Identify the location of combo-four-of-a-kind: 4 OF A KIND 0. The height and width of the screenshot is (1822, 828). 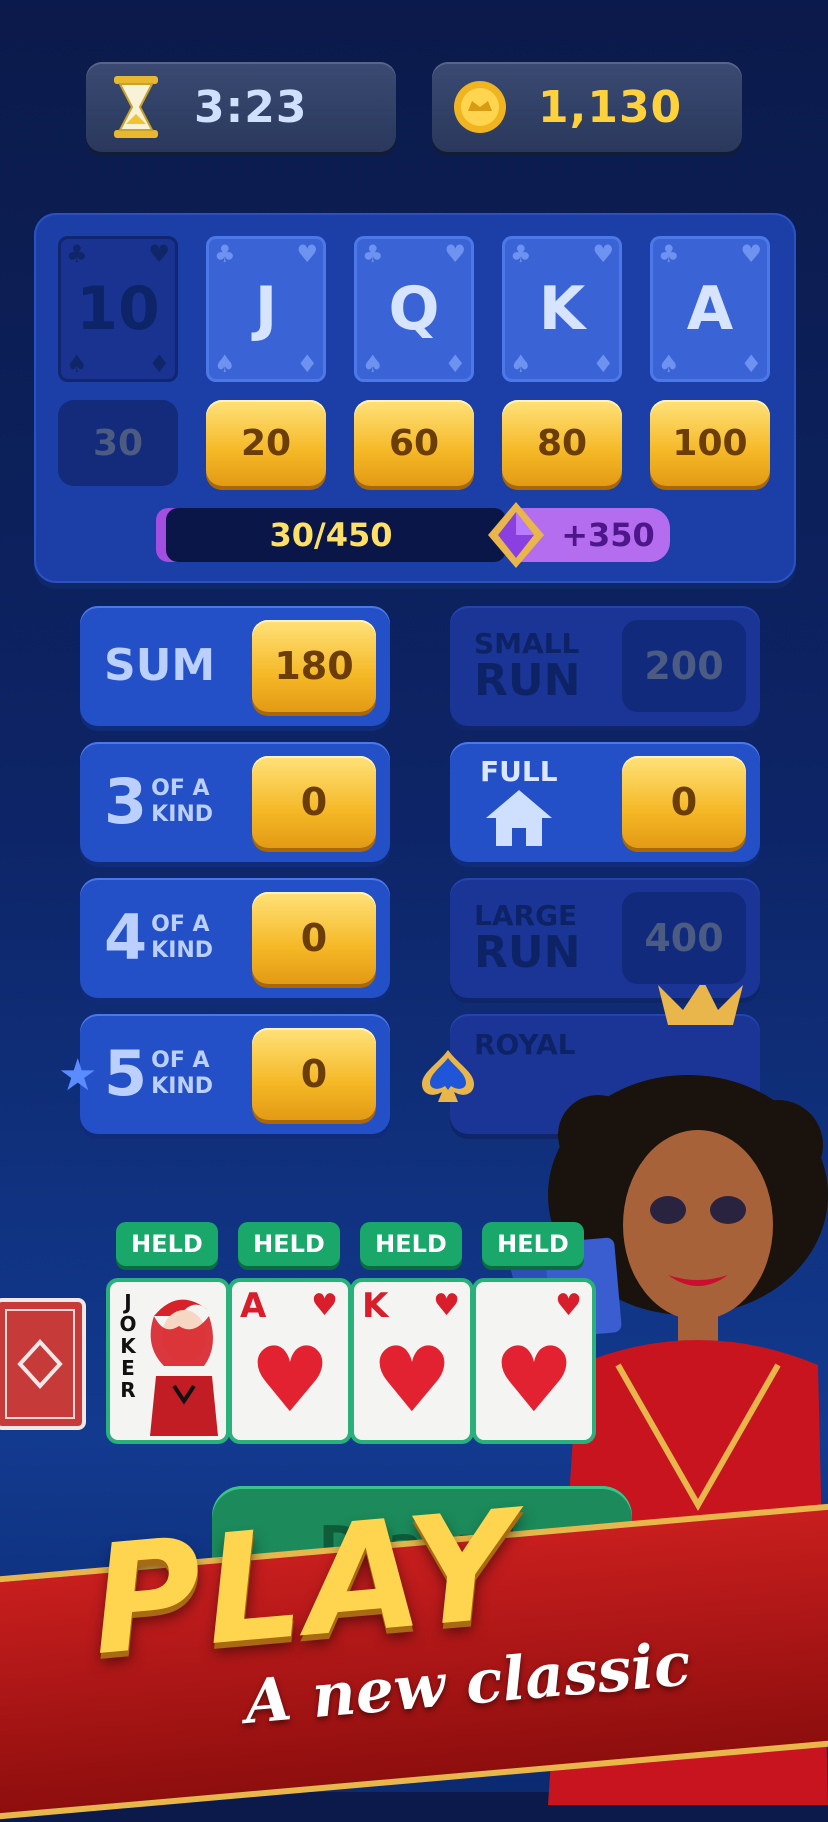
(235, 938).